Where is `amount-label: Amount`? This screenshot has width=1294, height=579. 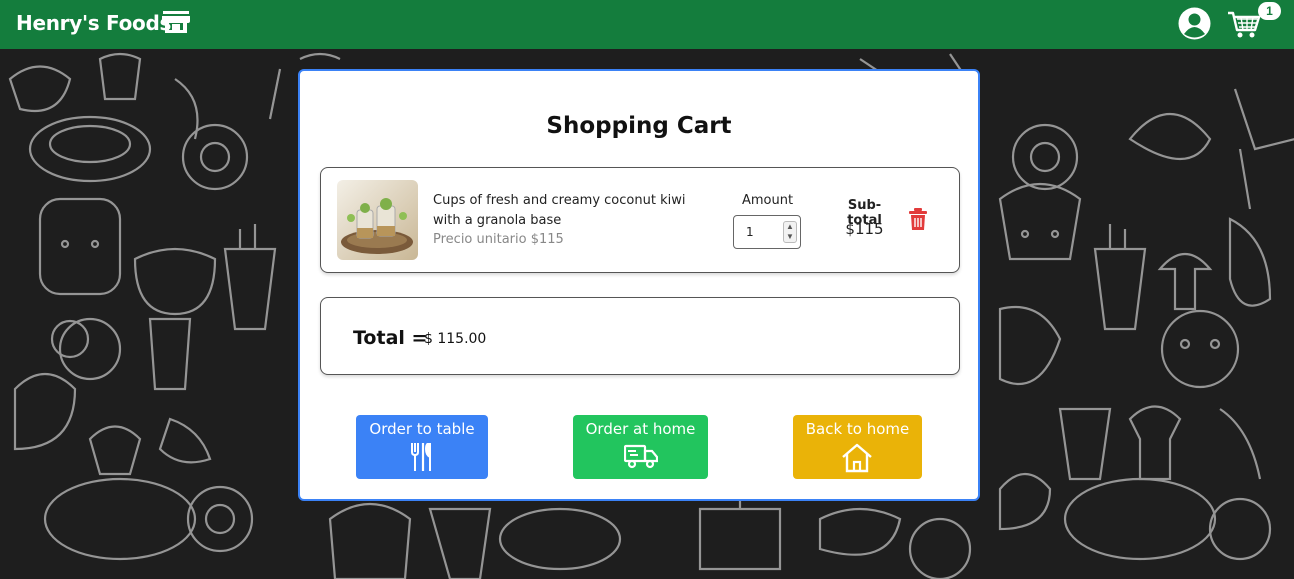 amount-label: Amount is located at coordinates (768, 200).